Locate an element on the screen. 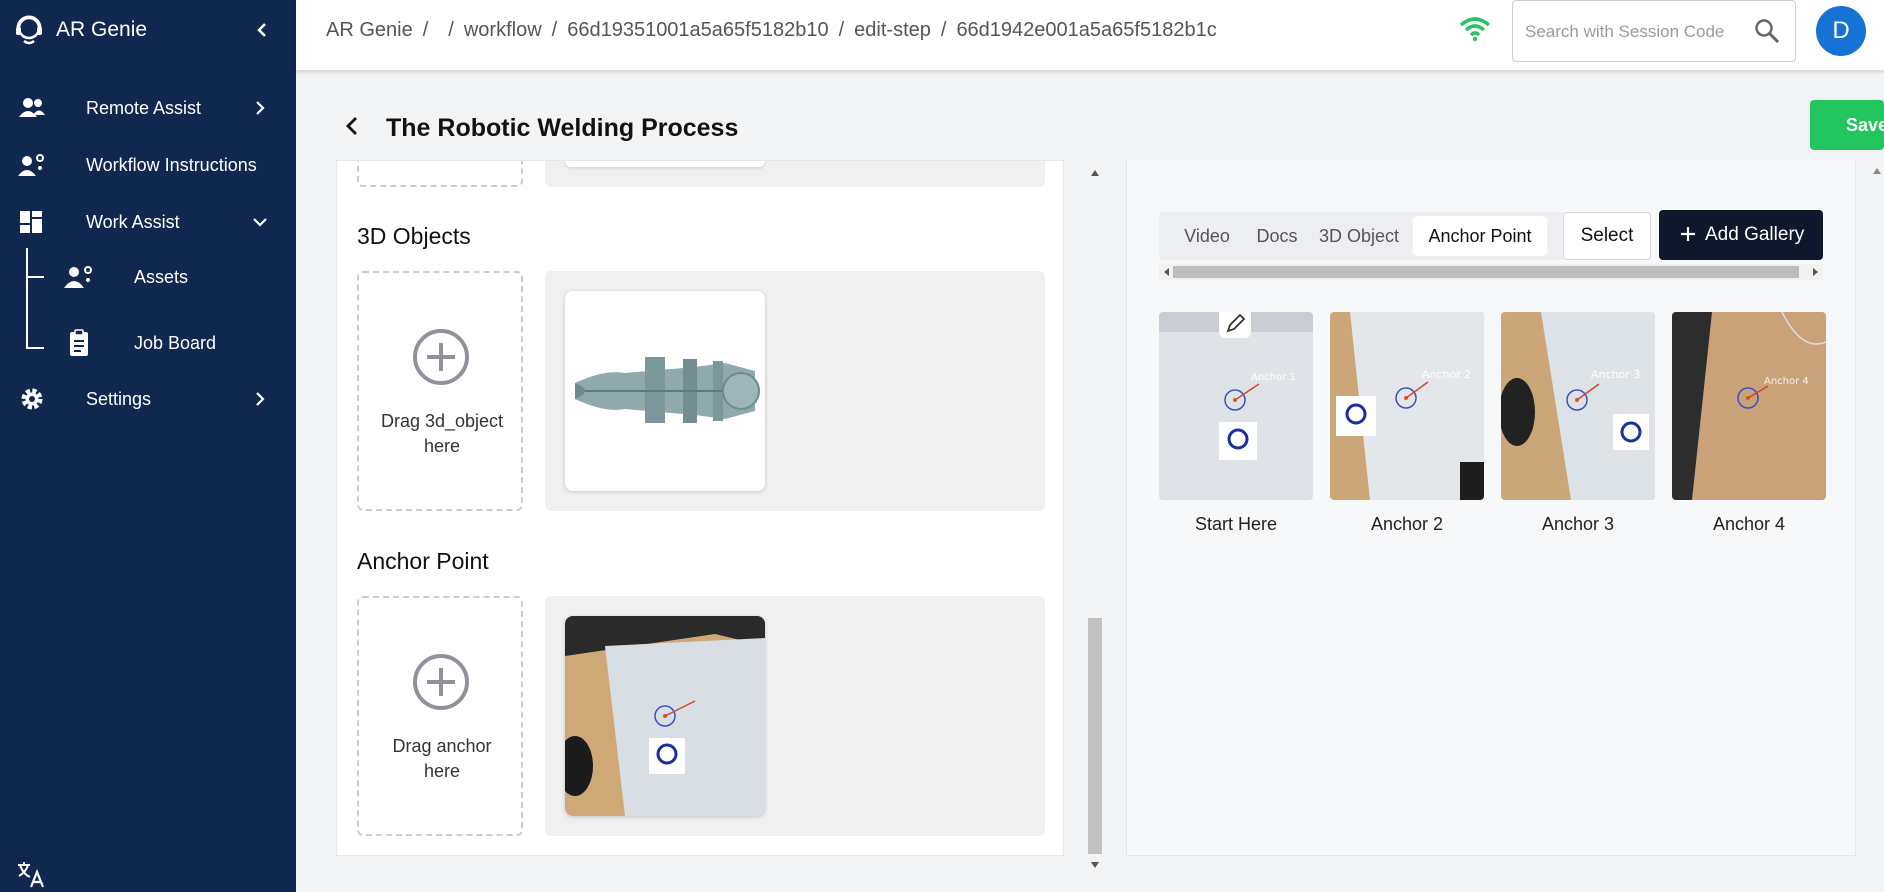 This screenshot has height=892, width=1884. gallery-thumbnail: Anchor 1 is located at coordinates (1236, 406).